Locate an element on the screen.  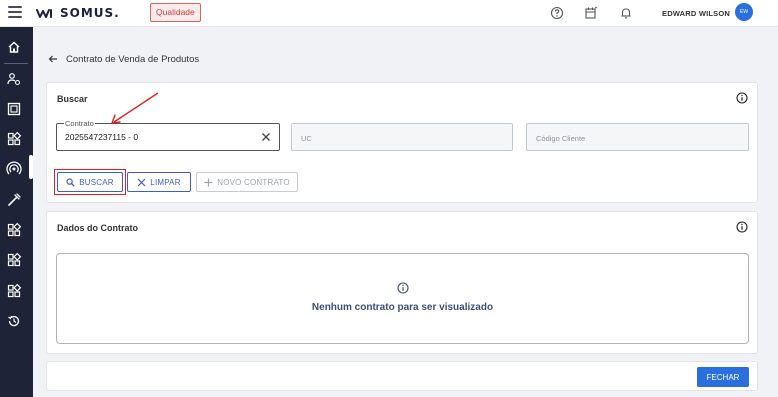
page-title: Contrato de Venda de Produtos is located at coordinates (133, 59).